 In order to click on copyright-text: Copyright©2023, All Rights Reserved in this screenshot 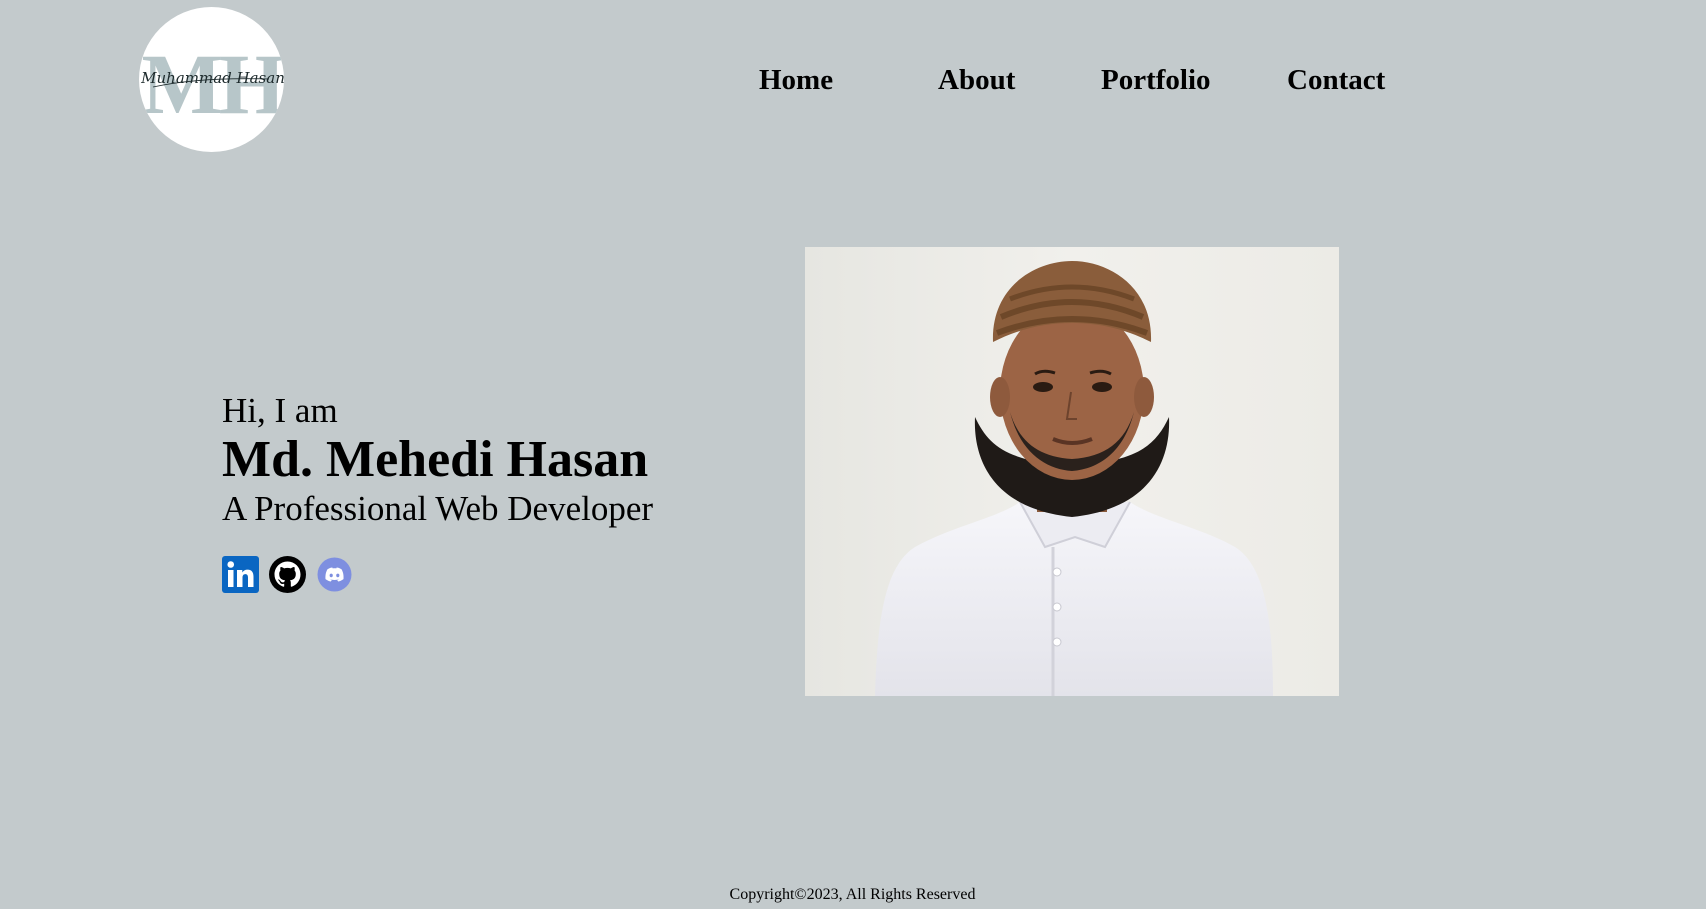, I will do `click(852, 894)`.